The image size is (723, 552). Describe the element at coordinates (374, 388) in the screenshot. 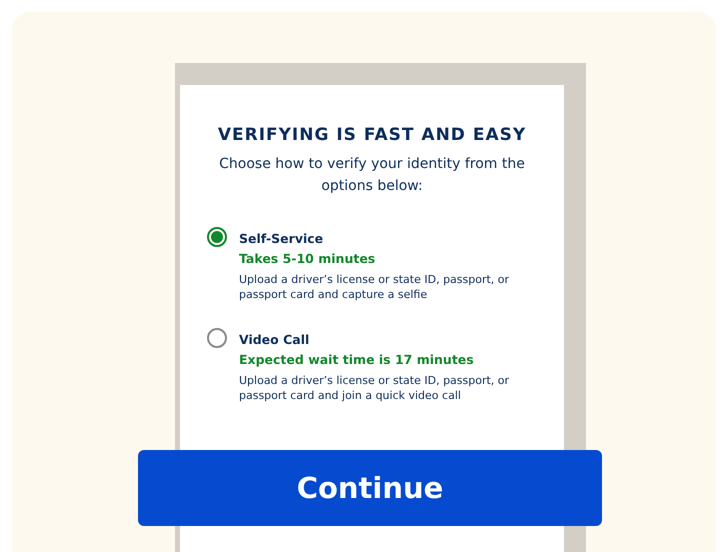

I see `option-description: Upload a driver’s license or state ID, passport, or passport card and join a quick video call` at that location.